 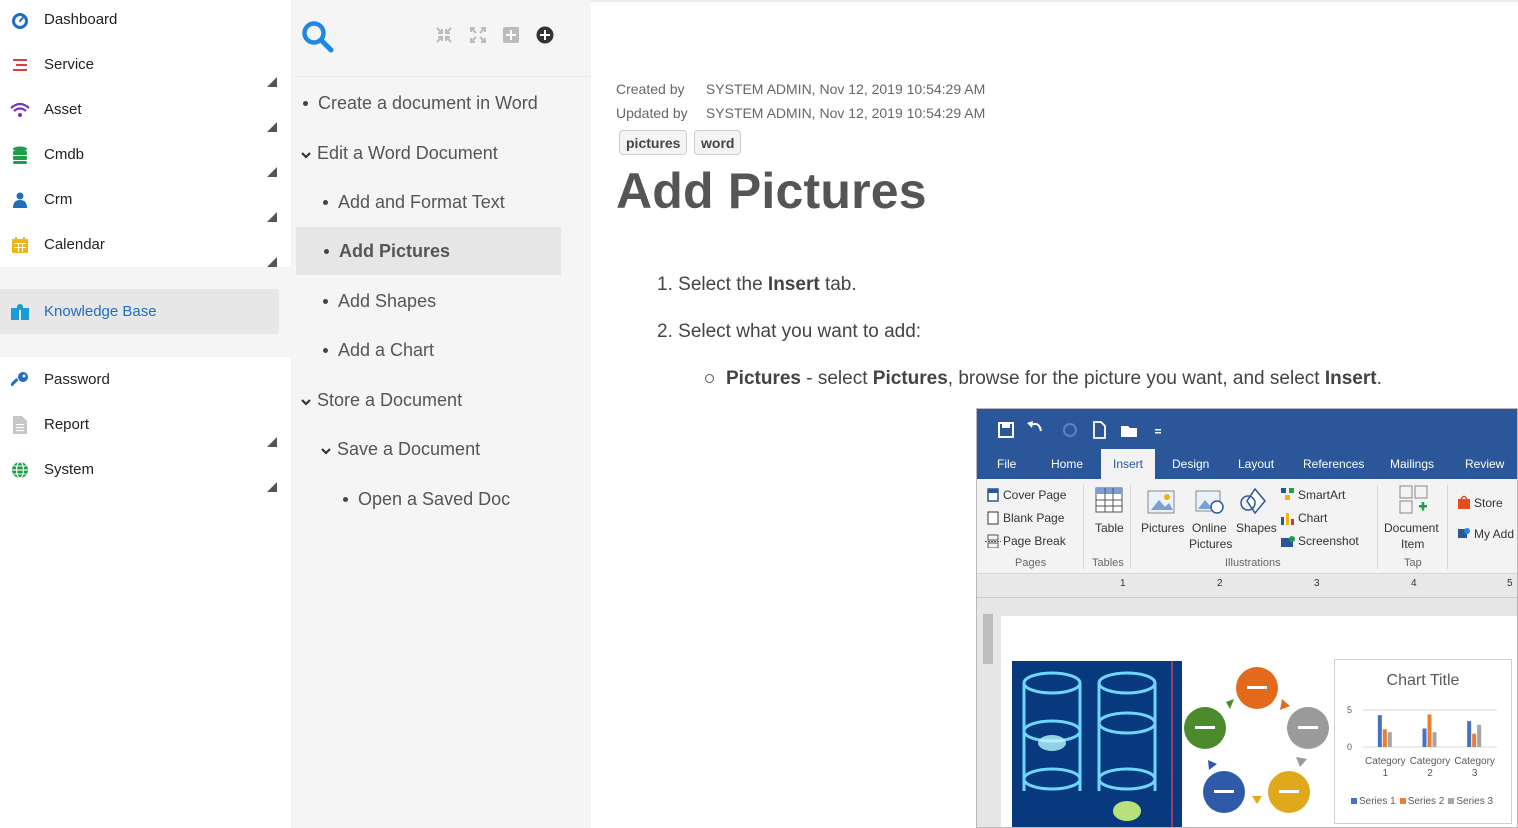 What do you see at coordinates (1162, 503) in the screenshot?
I see `pictures-icon` at bounding box center [1162, 503].